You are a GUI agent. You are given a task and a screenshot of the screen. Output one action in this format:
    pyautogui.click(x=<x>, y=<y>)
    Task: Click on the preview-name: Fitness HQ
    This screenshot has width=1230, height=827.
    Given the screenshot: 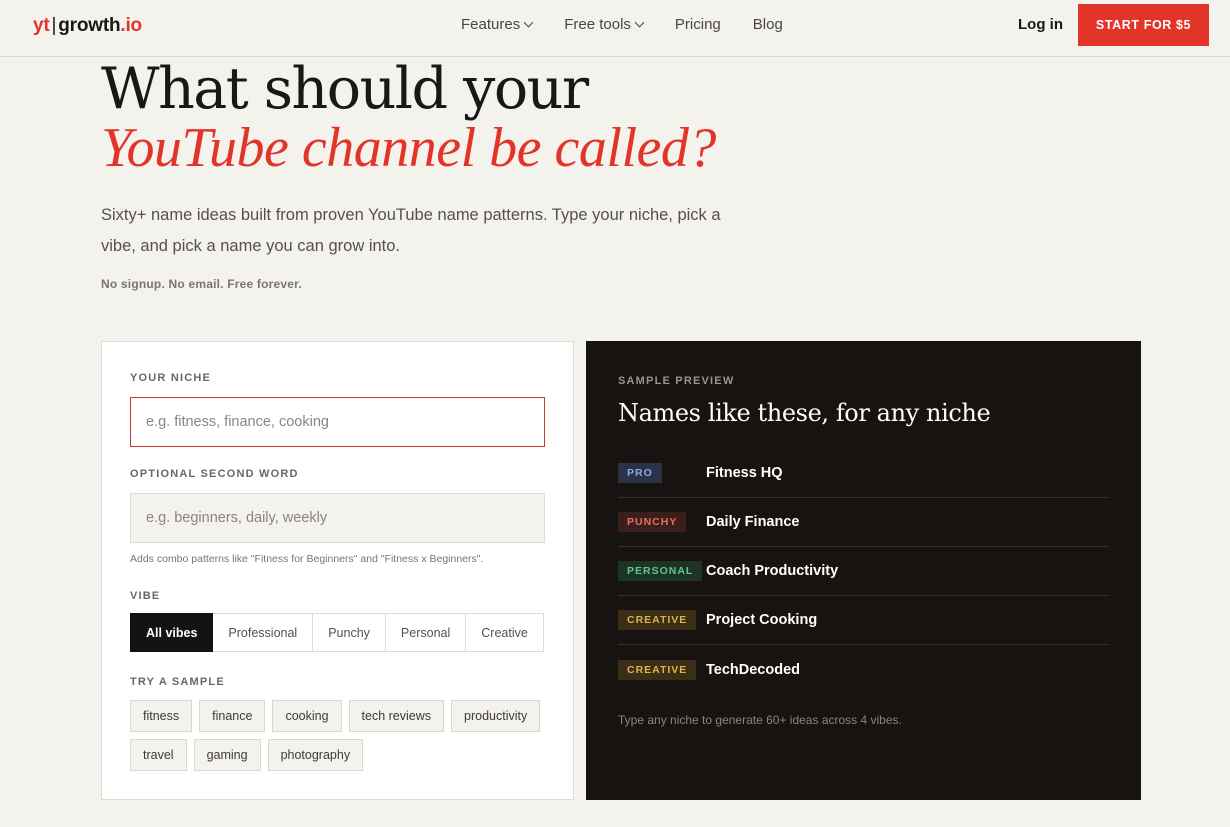 What is the action you would take?
    pyautogui.click(x=744, y=473)
    